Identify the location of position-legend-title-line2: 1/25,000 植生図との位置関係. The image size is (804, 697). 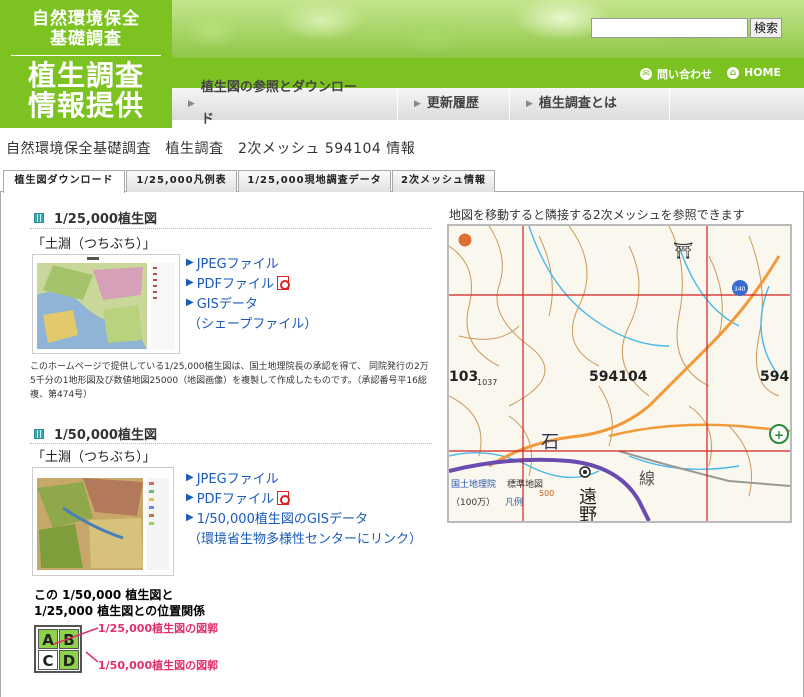
(120, 611).